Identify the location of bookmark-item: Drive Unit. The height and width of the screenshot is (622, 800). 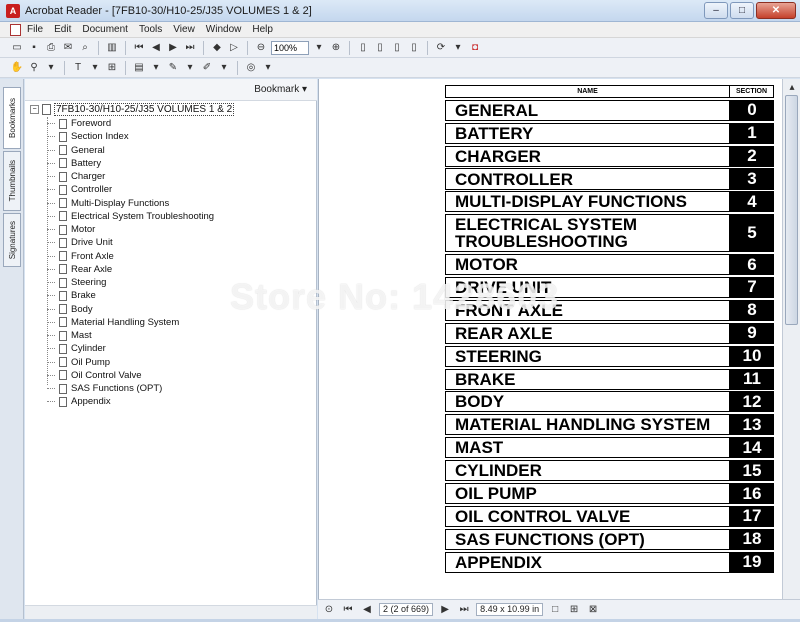
(130, 242).